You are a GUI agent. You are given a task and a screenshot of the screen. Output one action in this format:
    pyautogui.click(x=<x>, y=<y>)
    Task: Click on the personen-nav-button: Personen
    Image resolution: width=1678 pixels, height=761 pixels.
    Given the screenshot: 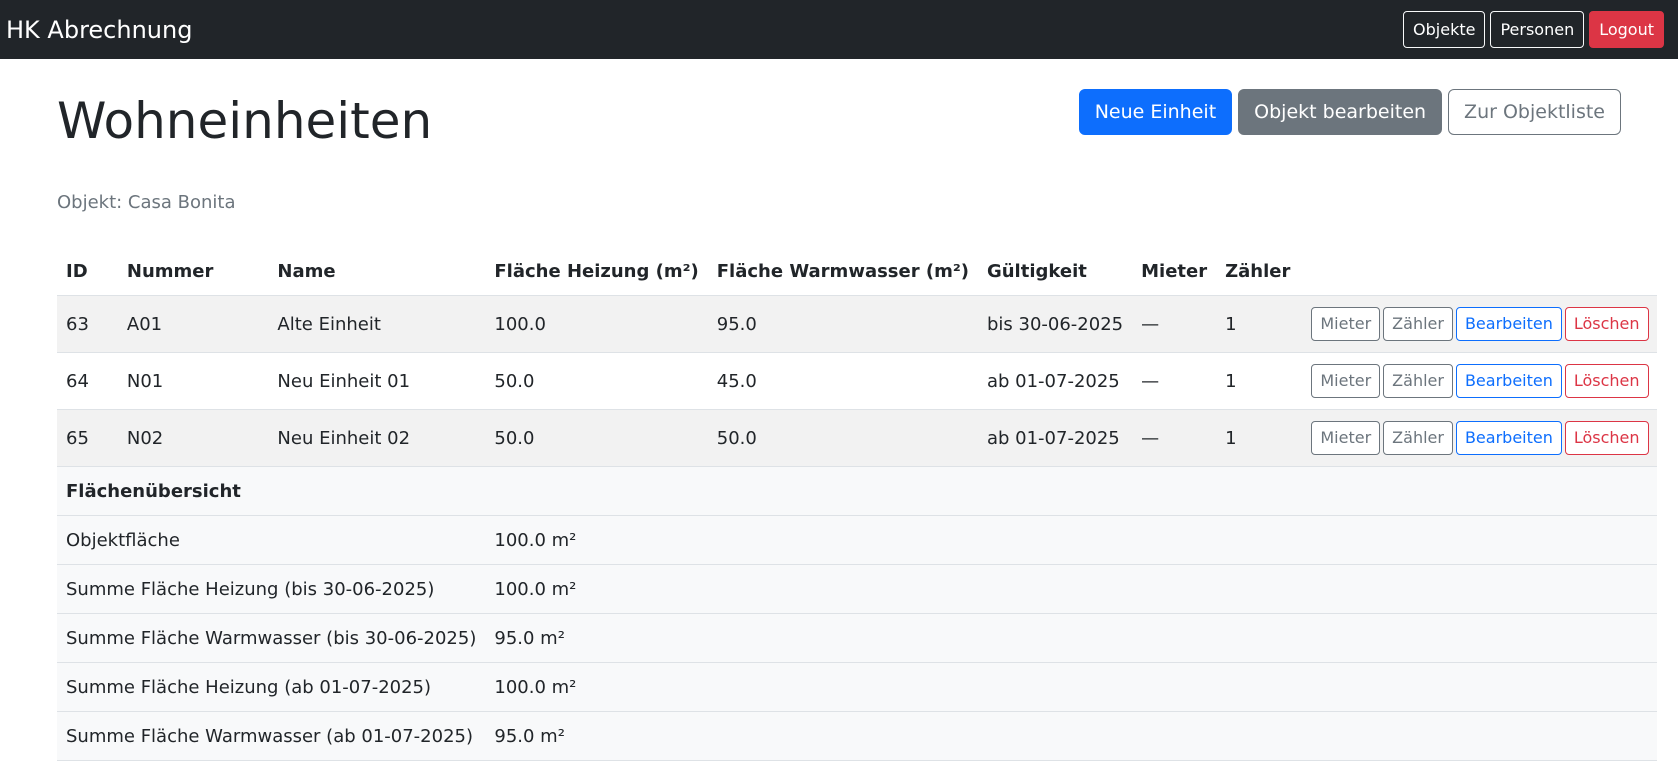 What is the action you would take?
    pyautogui.click(x=1537, y=29)
    